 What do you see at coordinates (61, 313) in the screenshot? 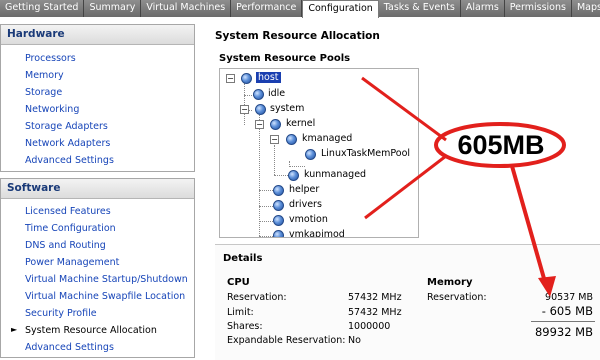
I see `software-item-security-profile: Security Profile` at bounding box center [61, 313].